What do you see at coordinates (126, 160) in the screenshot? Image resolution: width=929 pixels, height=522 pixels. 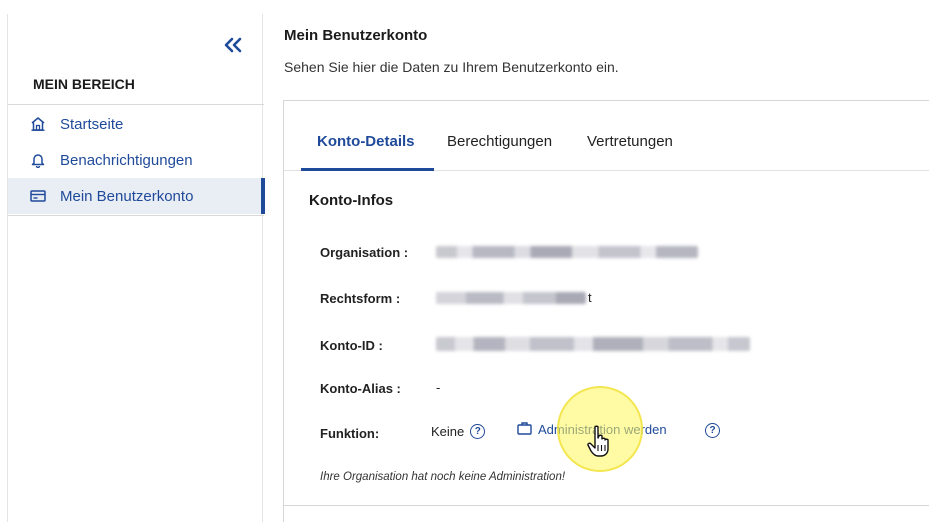 I see `sidebar-item-label: Benachrichtigungen` at bounding box center [126, 160].